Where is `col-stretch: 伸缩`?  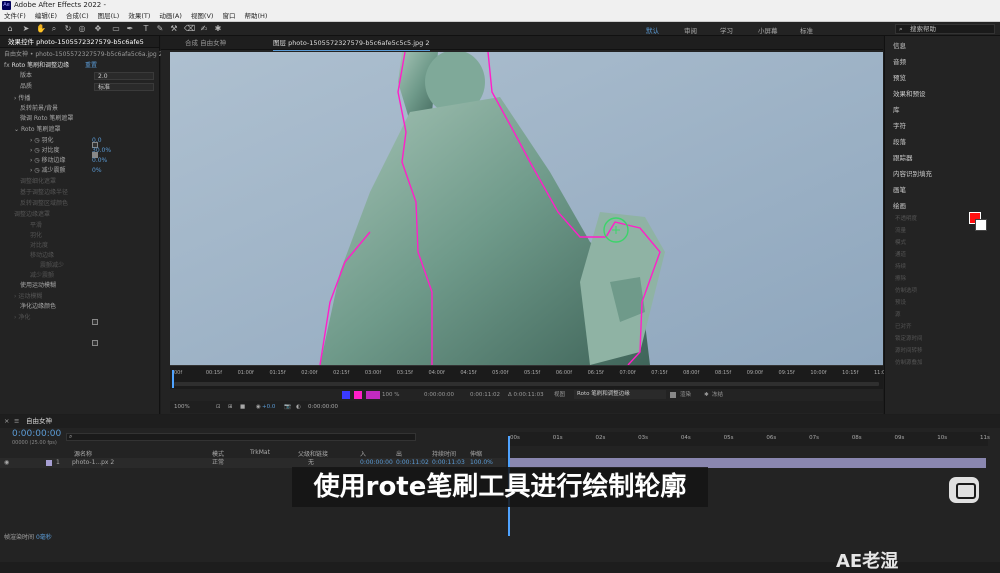
col-stretch: 伸缩 is located at coordinates (476, 453).